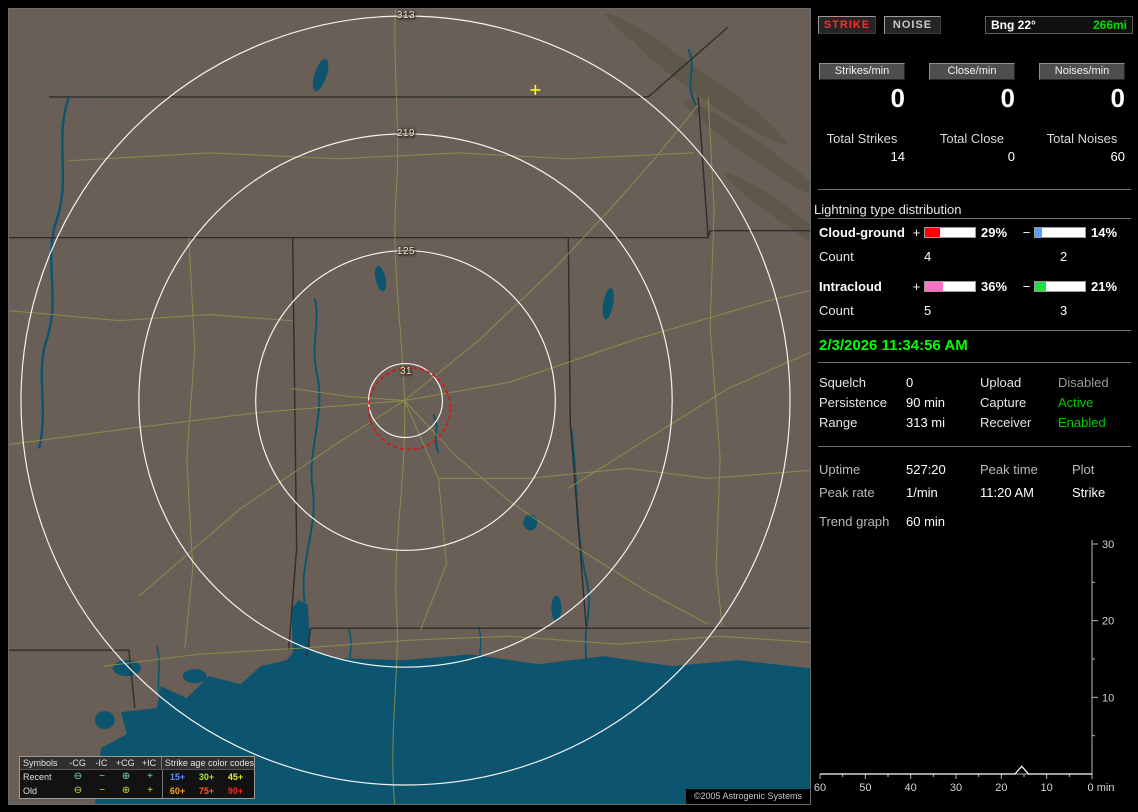  Describe the element at coordinates (206, 791) in the screenshot. I see `age-75: 75+` at that location.